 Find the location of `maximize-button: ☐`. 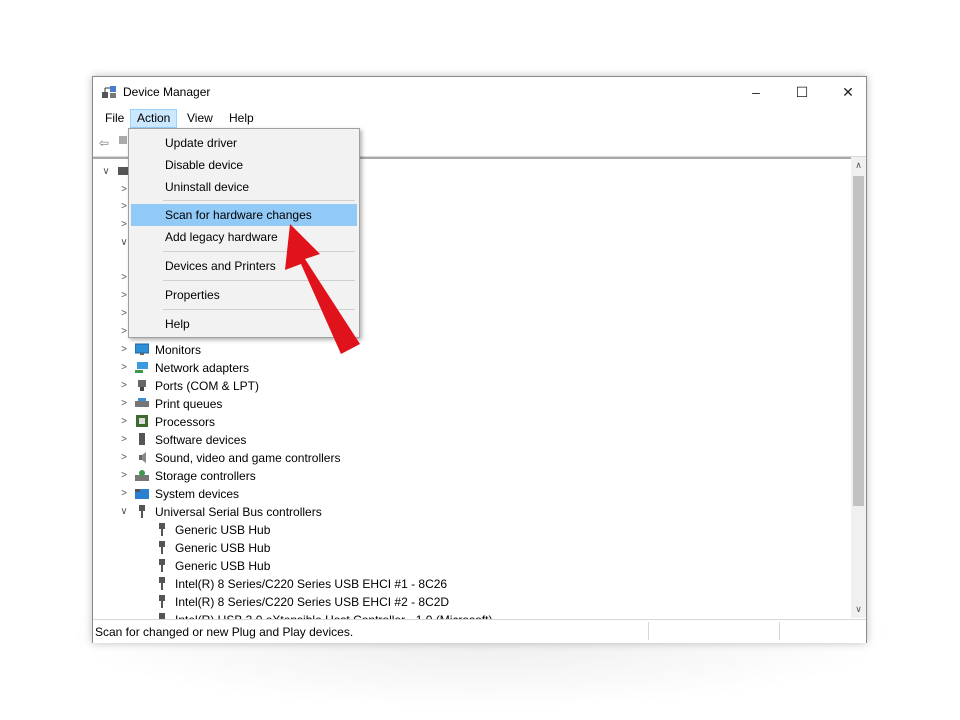

maximize-button: ☐ is located at coordinates (802, 92).